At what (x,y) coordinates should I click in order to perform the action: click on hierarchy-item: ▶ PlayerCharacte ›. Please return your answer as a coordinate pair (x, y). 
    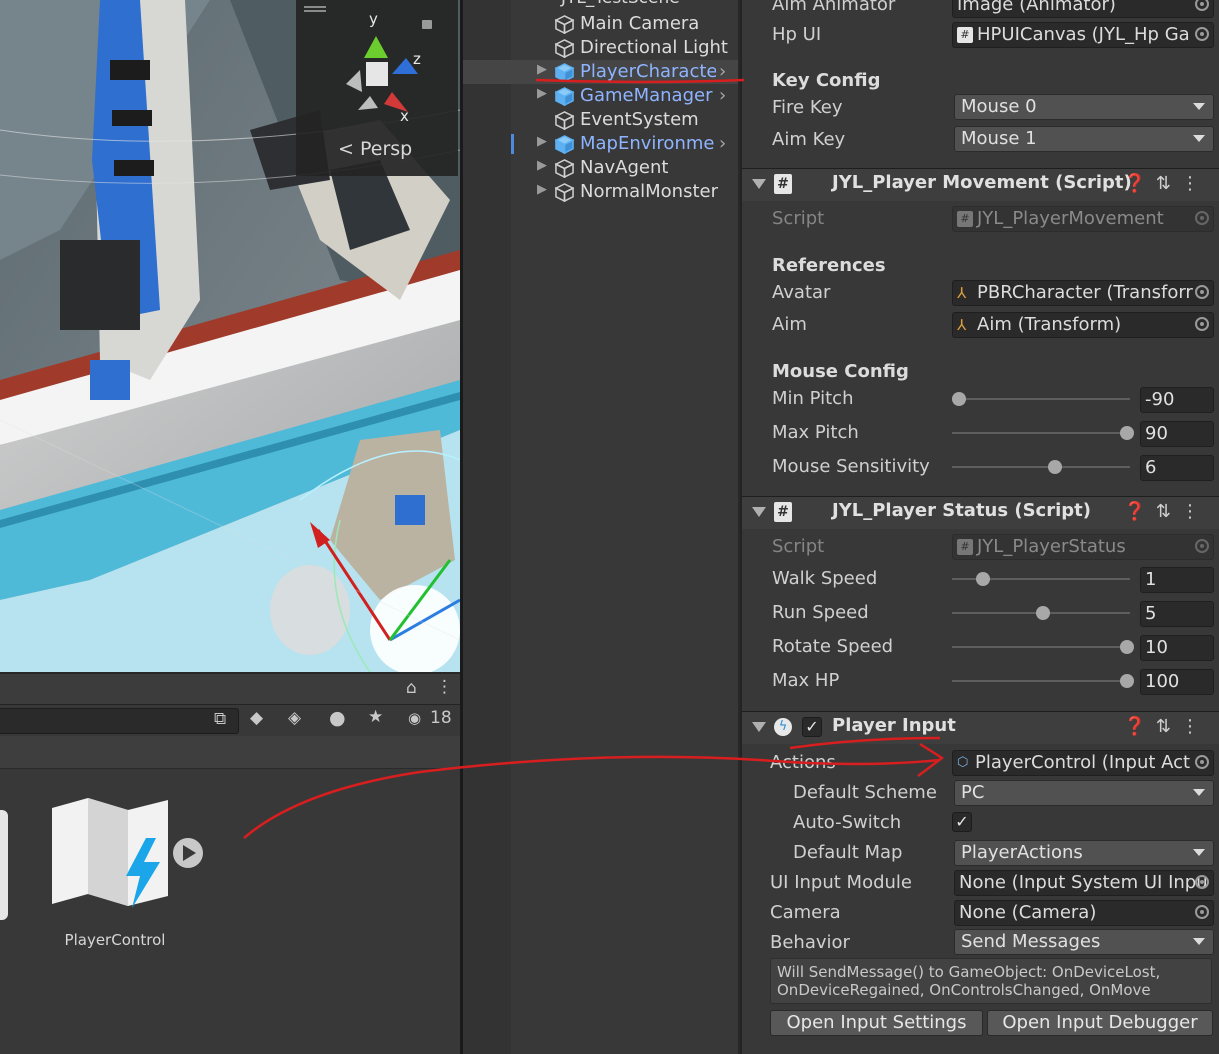
    Looking at the image, I should click on (600, 72).